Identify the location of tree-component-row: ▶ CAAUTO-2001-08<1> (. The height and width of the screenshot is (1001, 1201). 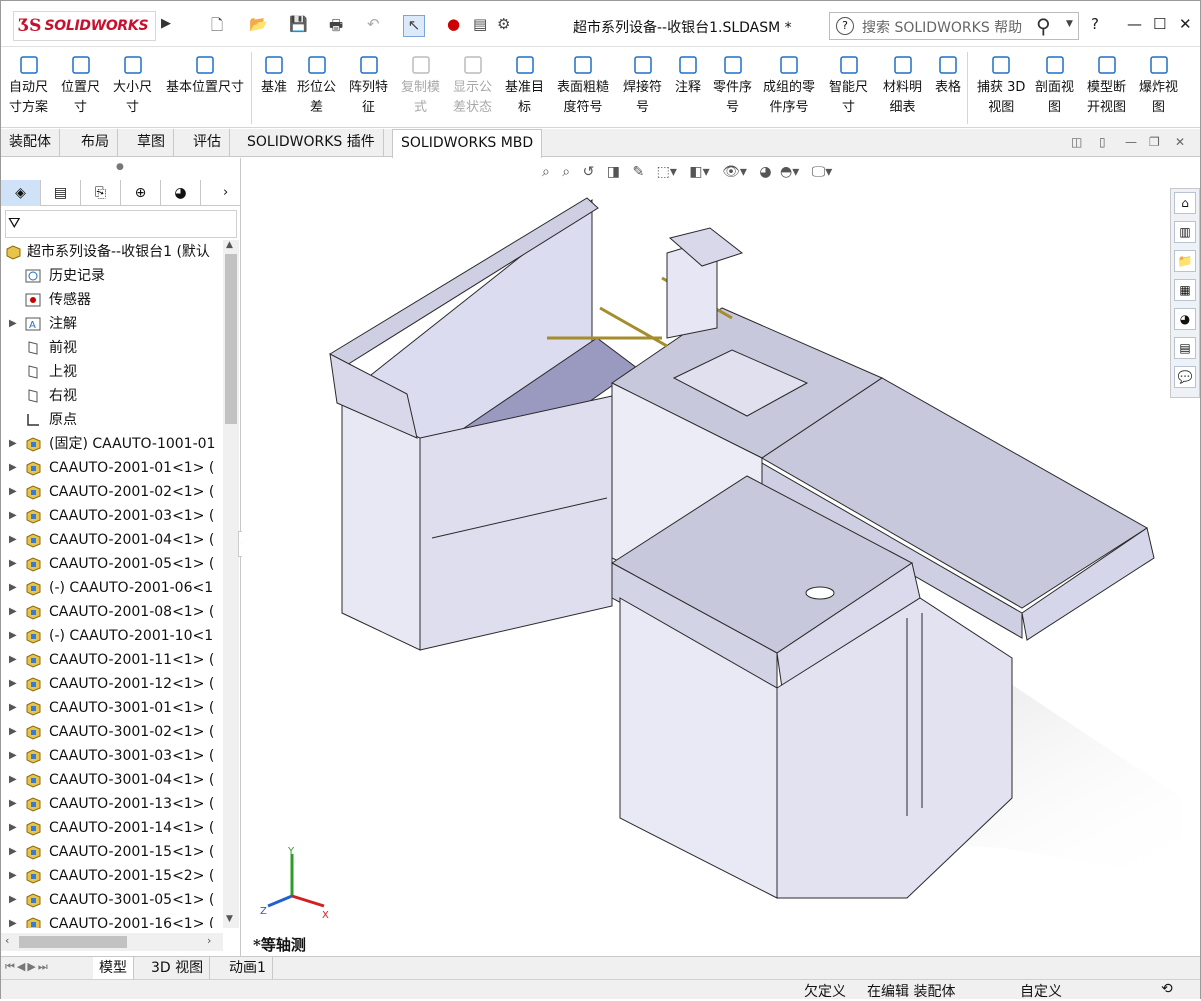
(112, 612).